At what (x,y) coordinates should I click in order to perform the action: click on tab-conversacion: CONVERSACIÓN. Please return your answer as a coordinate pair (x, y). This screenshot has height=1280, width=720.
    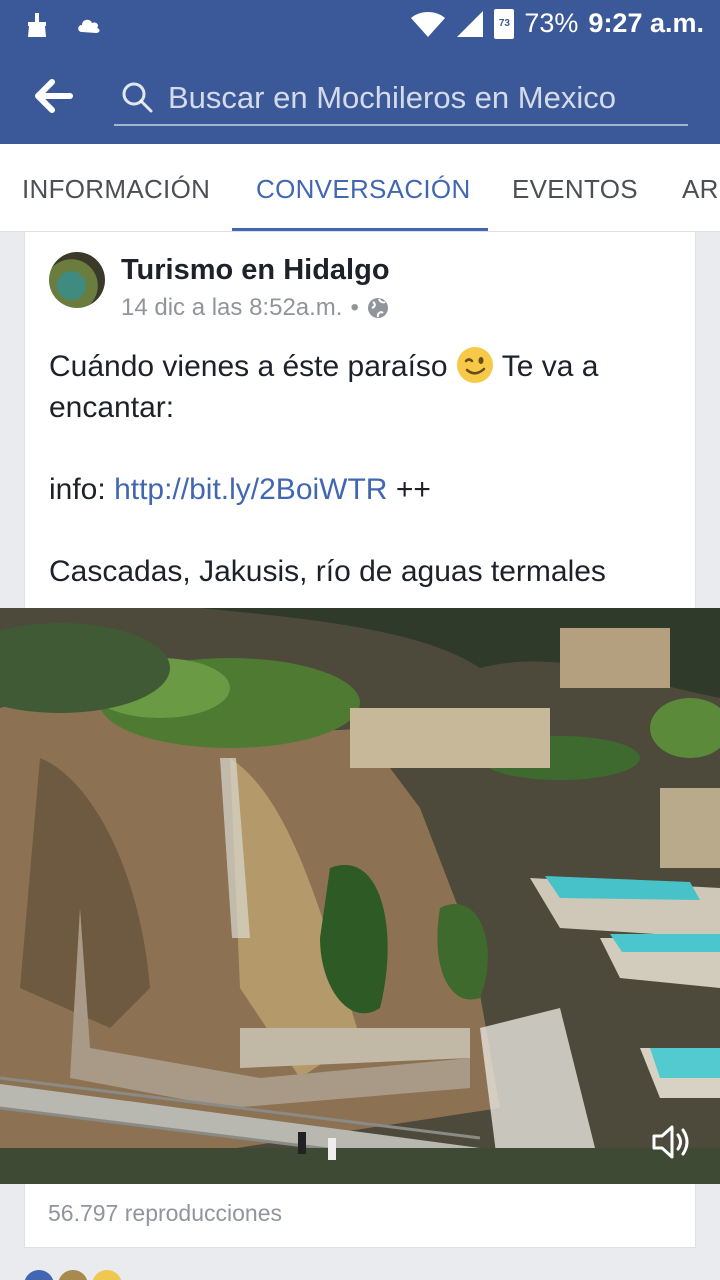
    Looking at the image, I should click on (363, 187).